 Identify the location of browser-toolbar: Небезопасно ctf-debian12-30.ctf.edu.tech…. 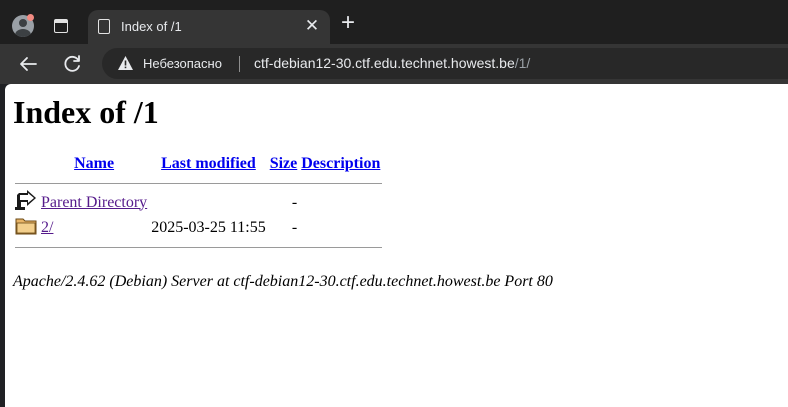
(394, 64).